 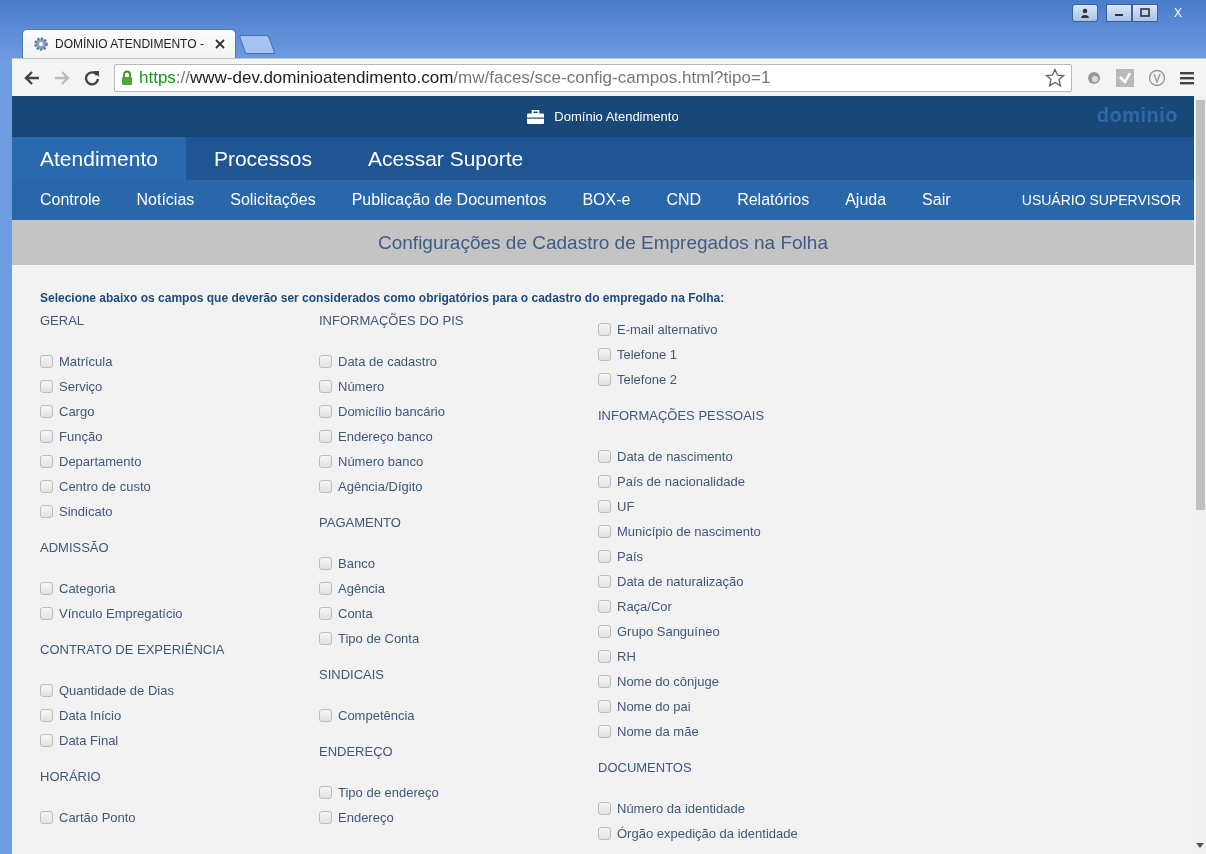 I want to click on checkbox-label: Data de naturalização, so click(x=680, y=581).